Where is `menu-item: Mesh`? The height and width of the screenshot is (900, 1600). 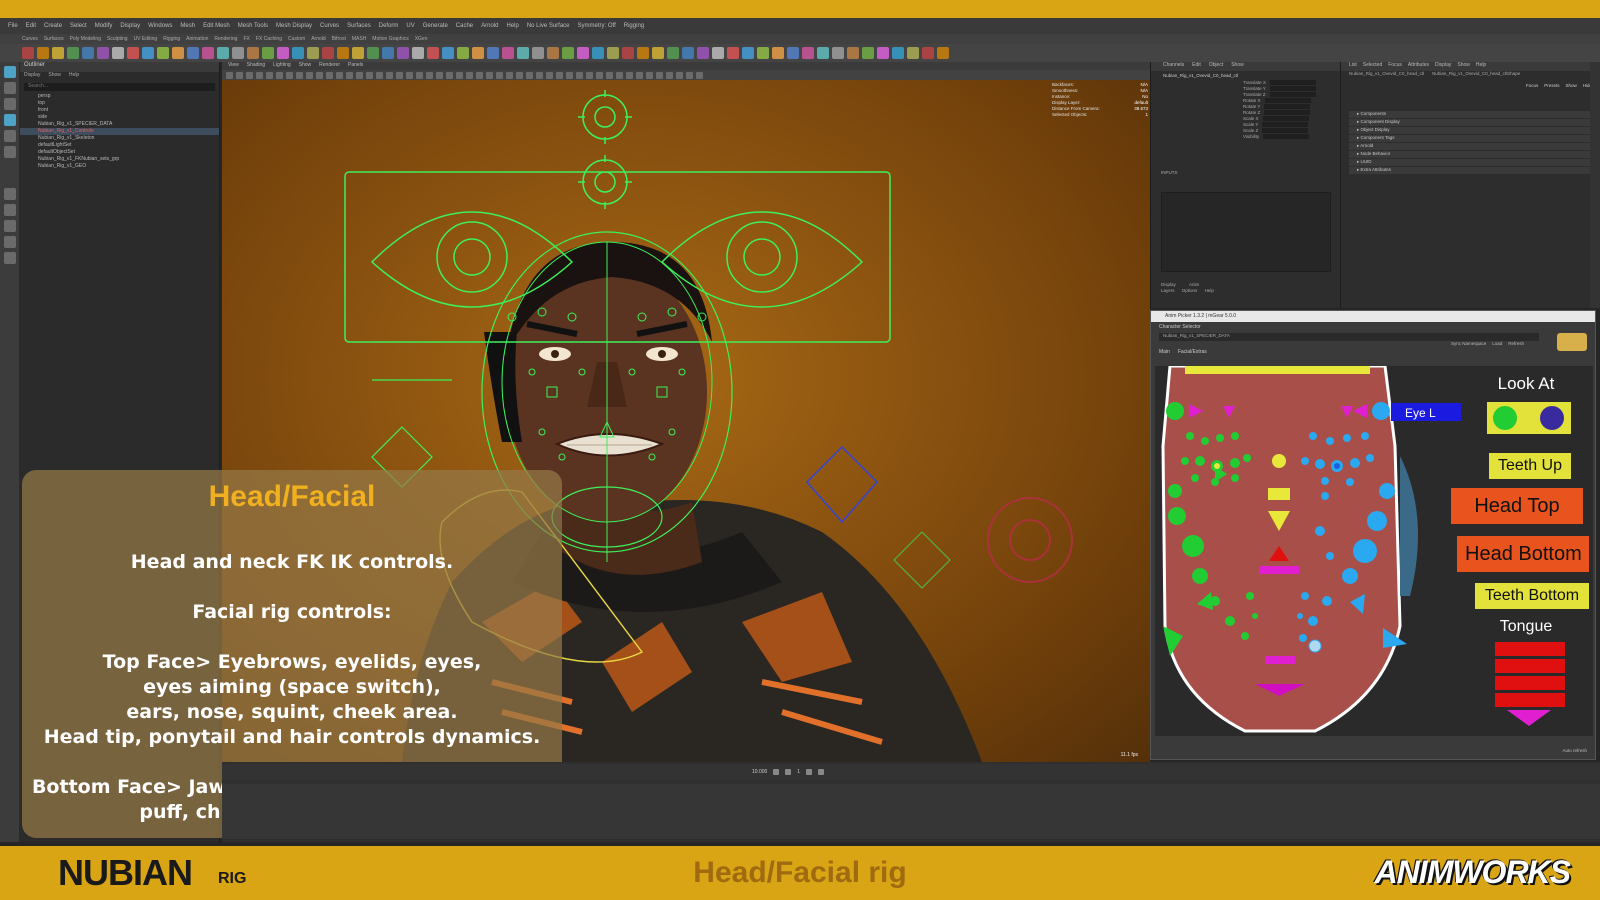
menu-item: Mesh is located at coordinates (187, 26).